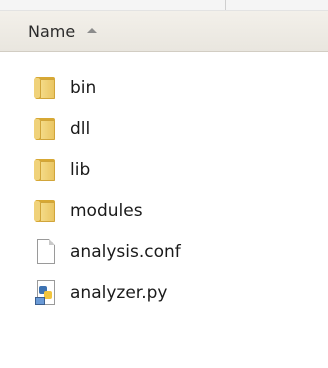 This screenshot has width=328, height=368. I want to click on list-item-analyzer-py: analyzer.py, so click(99, 293).